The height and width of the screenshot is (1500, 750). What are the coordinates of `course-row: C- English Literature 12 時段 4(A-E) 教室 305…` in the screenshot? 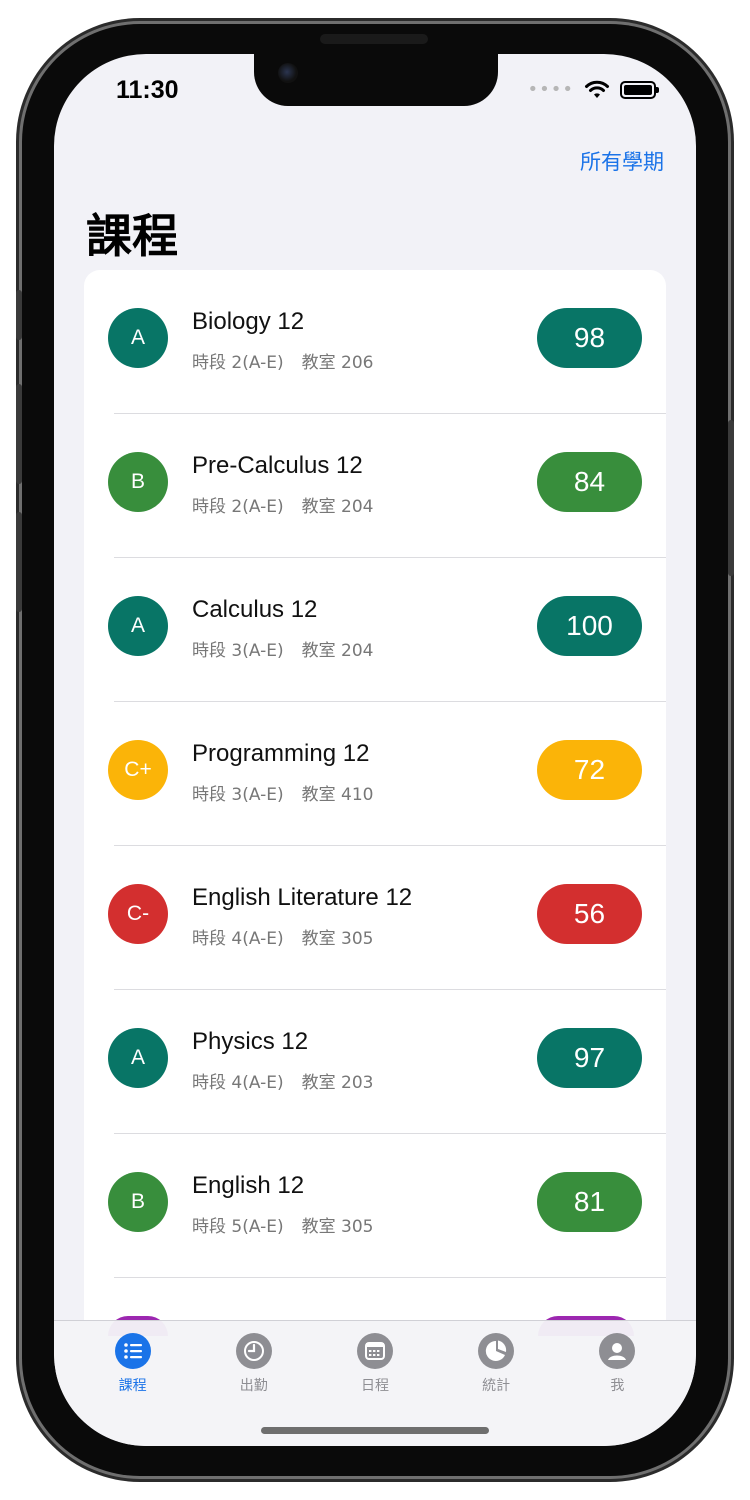 It's located at (375, 918).